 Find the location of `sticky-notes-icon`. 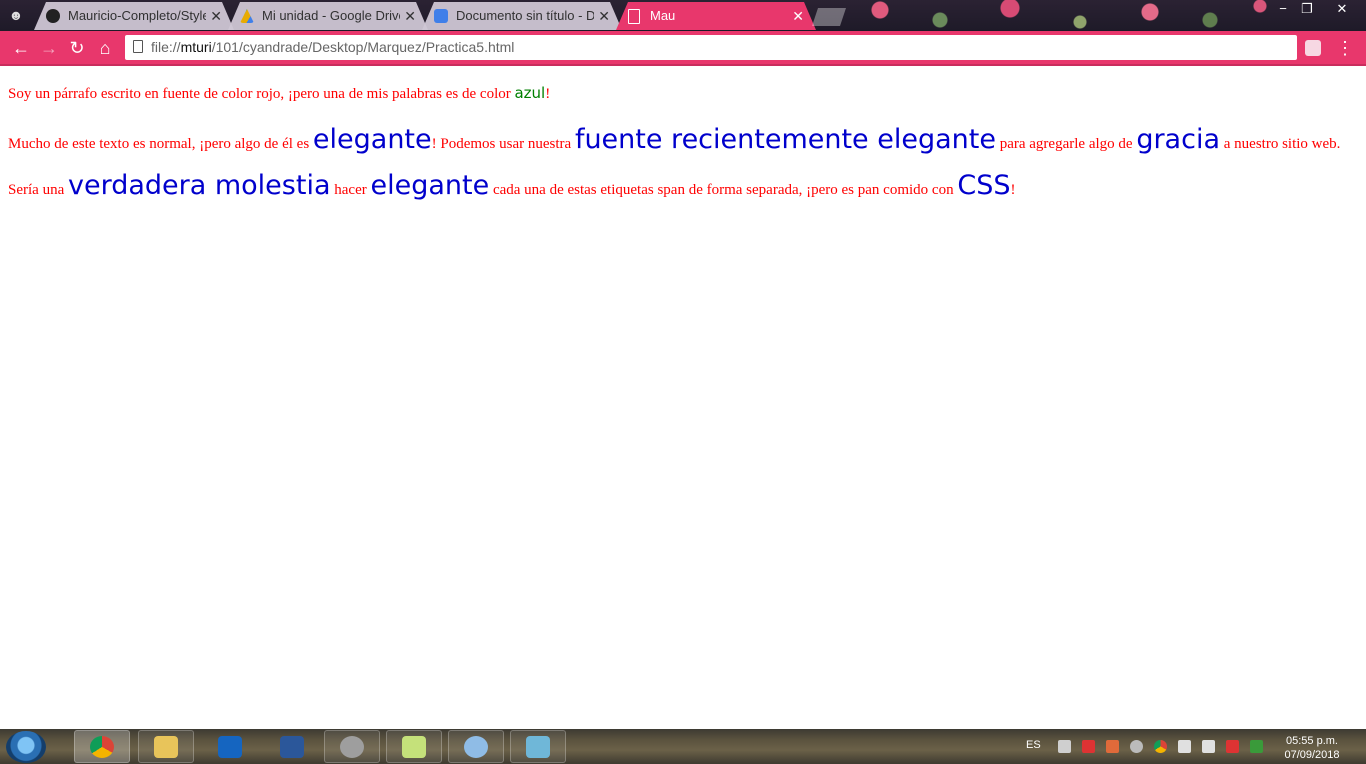

sticky-notes-icon is located at coordinates (414, 747).